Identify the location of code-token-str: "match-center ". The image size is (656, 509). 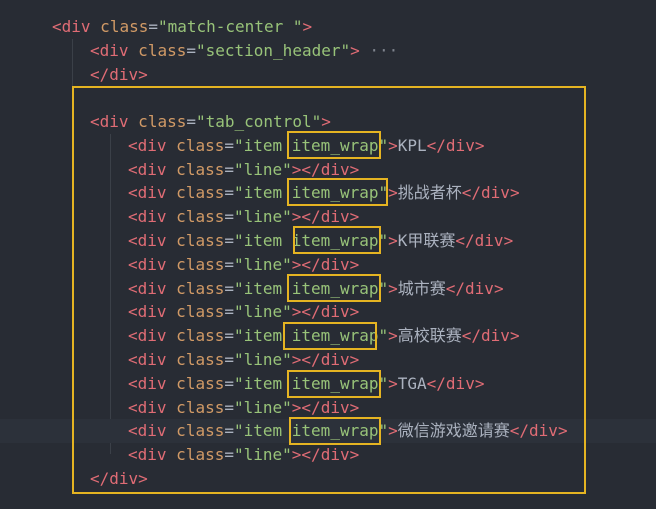
(230, 26).